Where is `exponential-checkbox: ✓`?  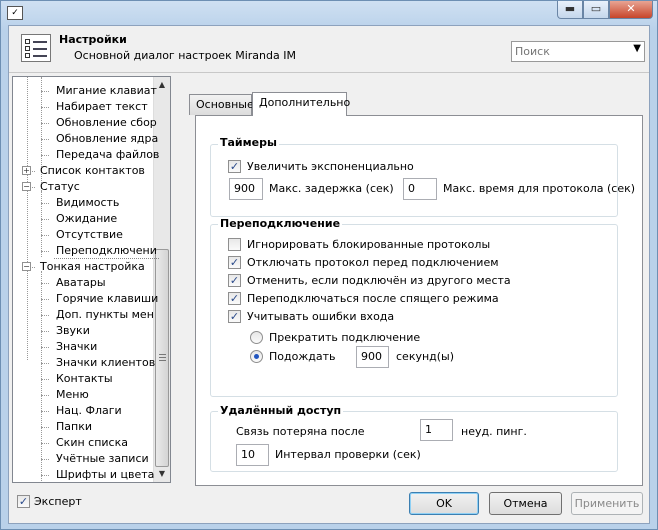 exponential-checkbox: ✓ is located at coordinates (234, 166).